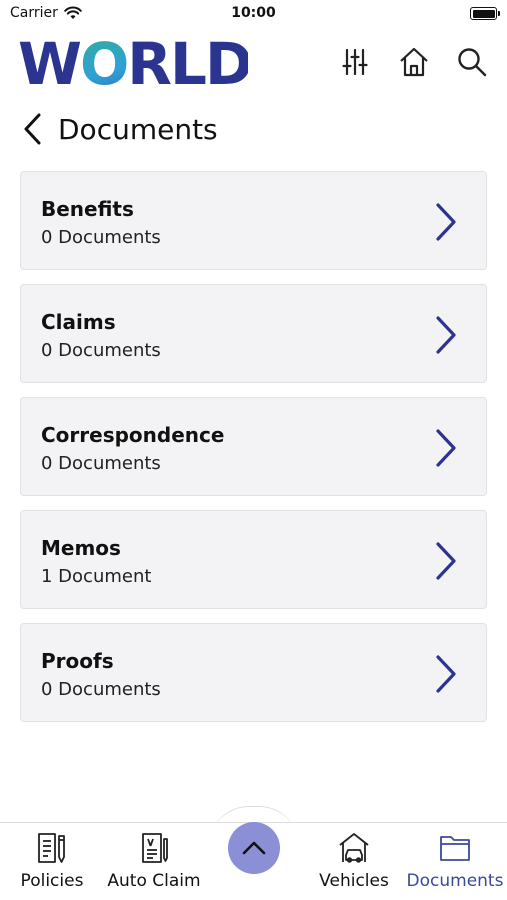  Describe the element at coordinates (77, 661) in the screenshot. I see `category-name: Proofs` at that location.